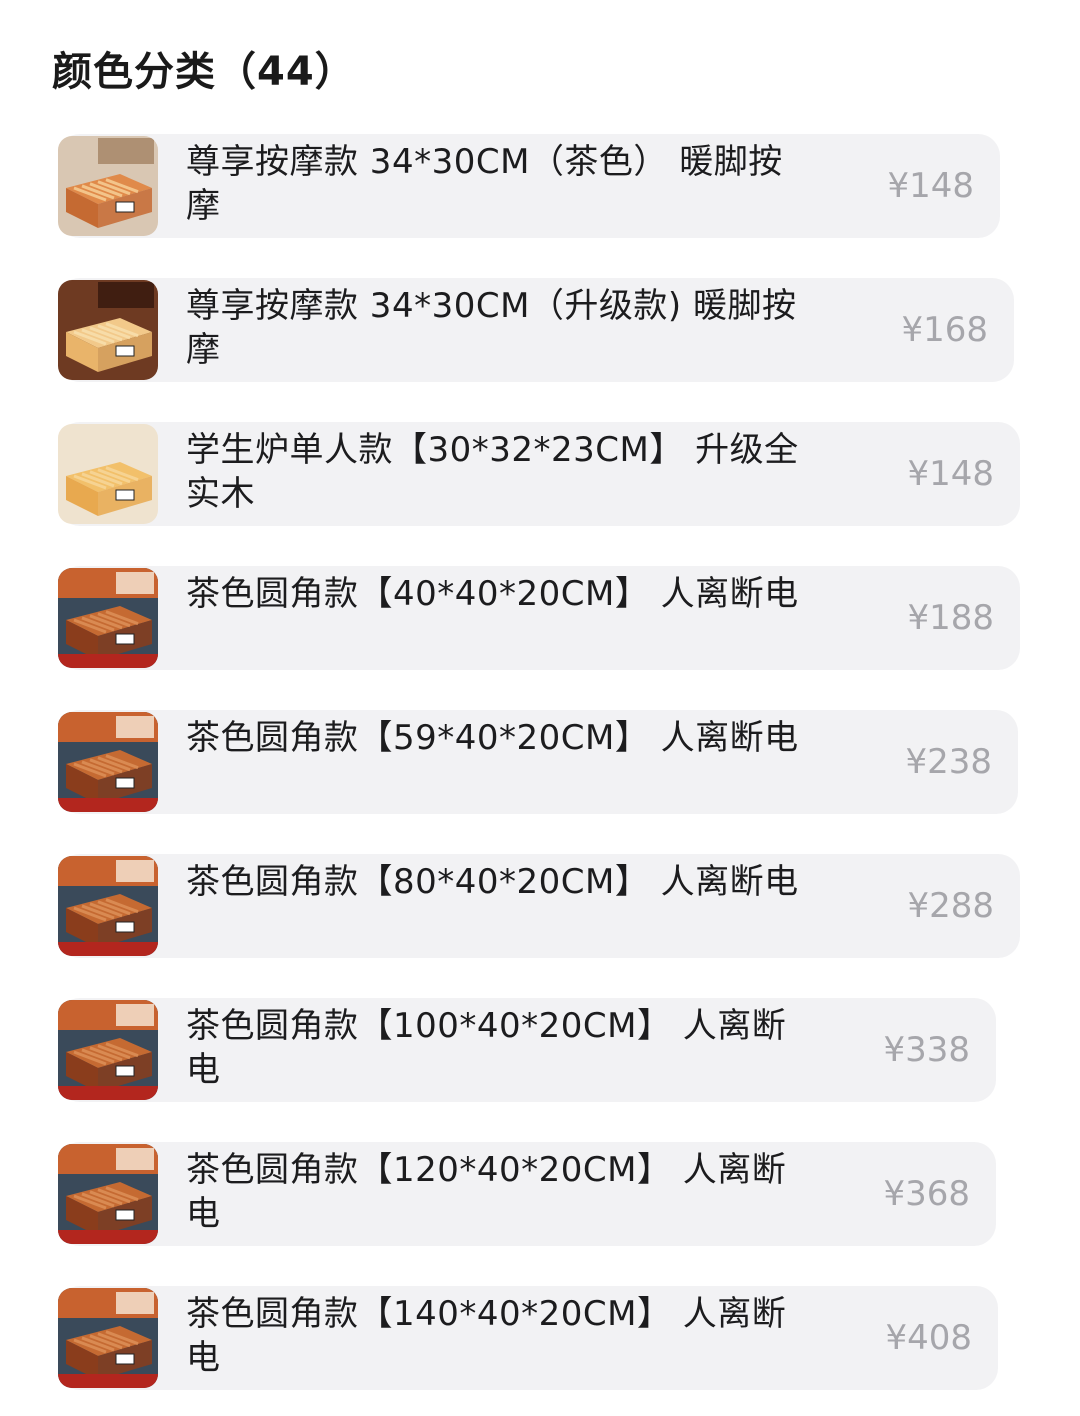 Image resolution: width=1080 pixels, height=1416 pixels. Describe the element at coordinates (539, 618) in the screenshot. I see `variant-option: 茶色圆角款【40*40*20CM】 人离断电 ¥188` at that location.